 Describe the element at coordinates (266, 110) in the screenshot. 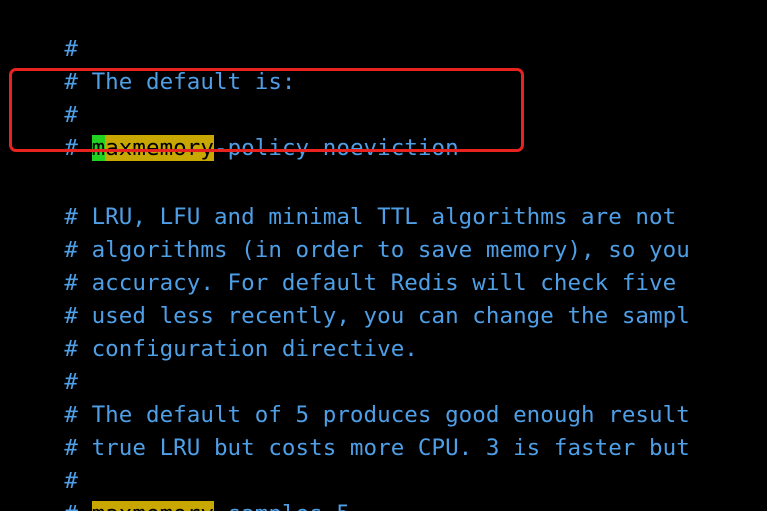

I see `annotation-box` at that location.